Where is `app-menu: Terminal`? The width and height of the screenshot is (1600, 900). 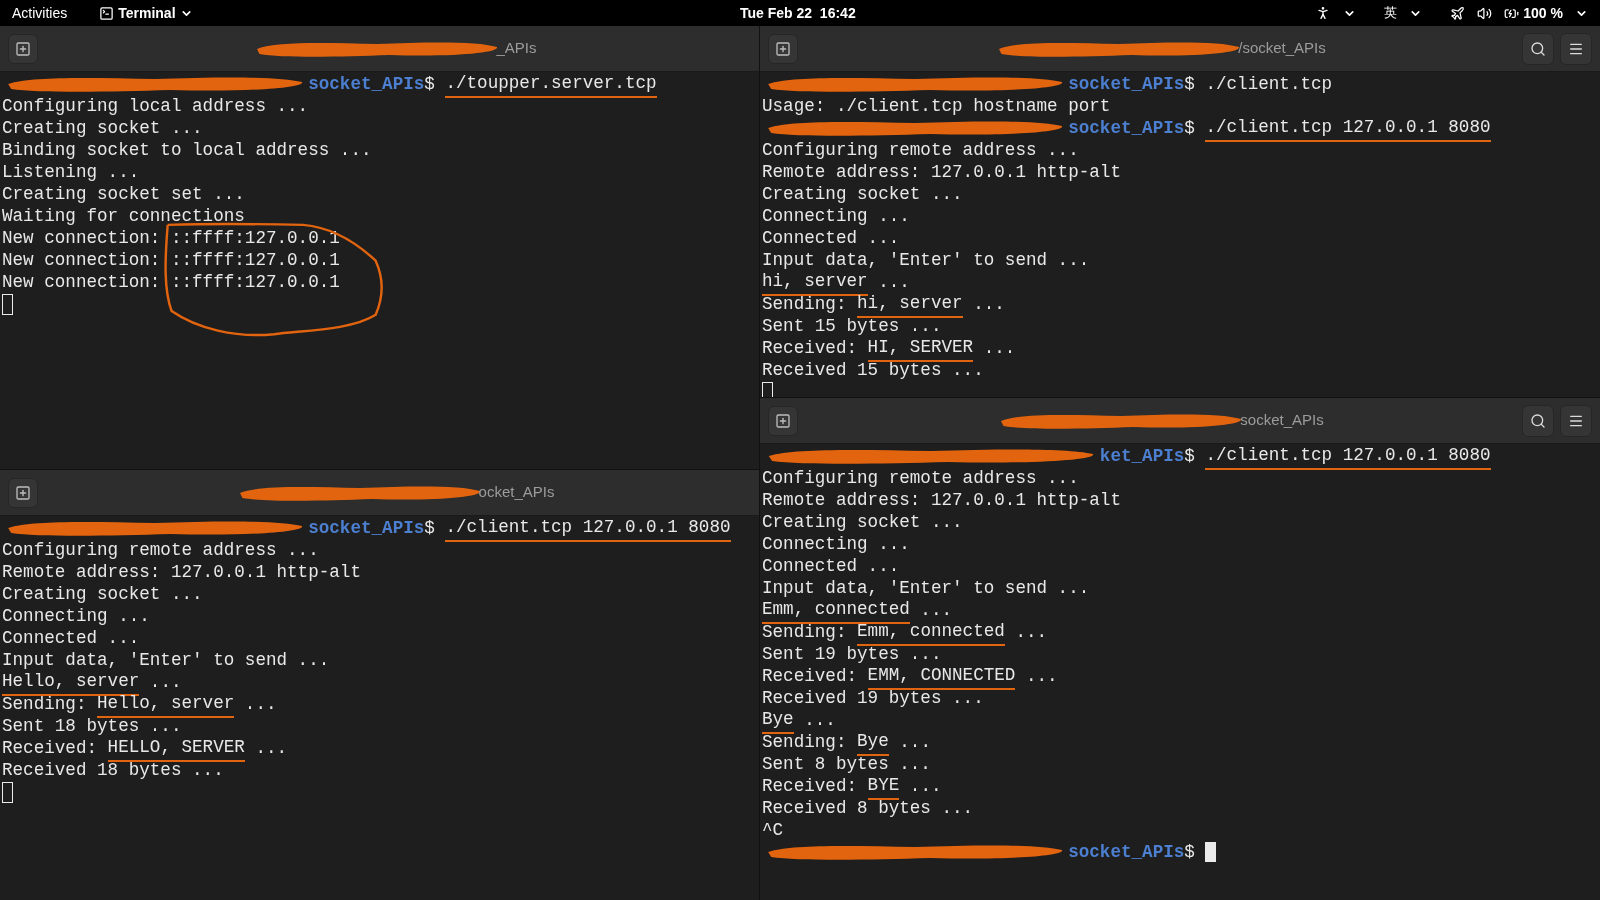 app-menu: Terminal is located at coordinates (146, 13).